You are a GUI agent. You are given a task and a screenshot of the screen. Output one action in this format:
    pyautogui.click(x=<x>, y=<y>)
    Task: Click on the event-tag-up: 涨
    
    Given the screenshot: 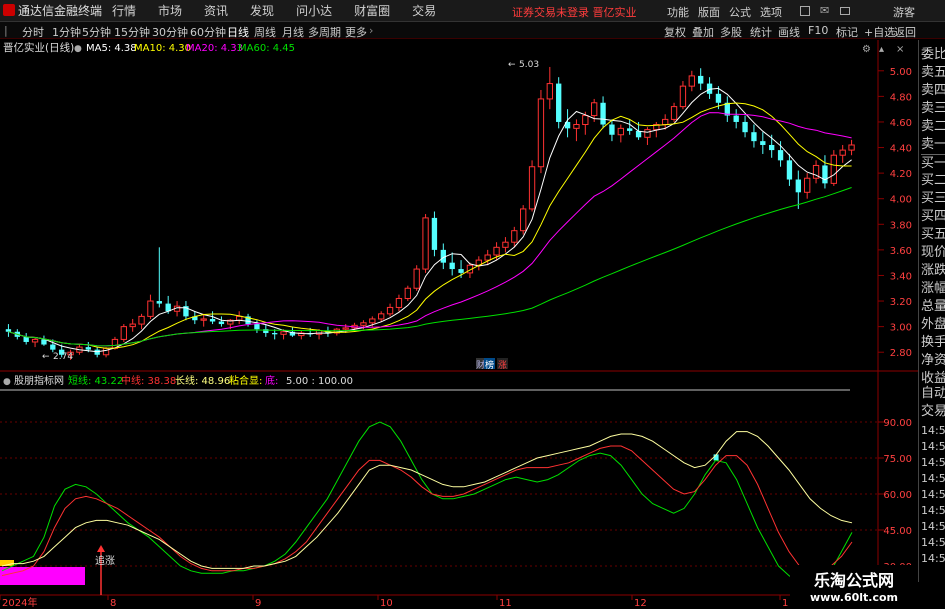 What is the action you would take?
    pyautogui.click(x=502, y=365)
    